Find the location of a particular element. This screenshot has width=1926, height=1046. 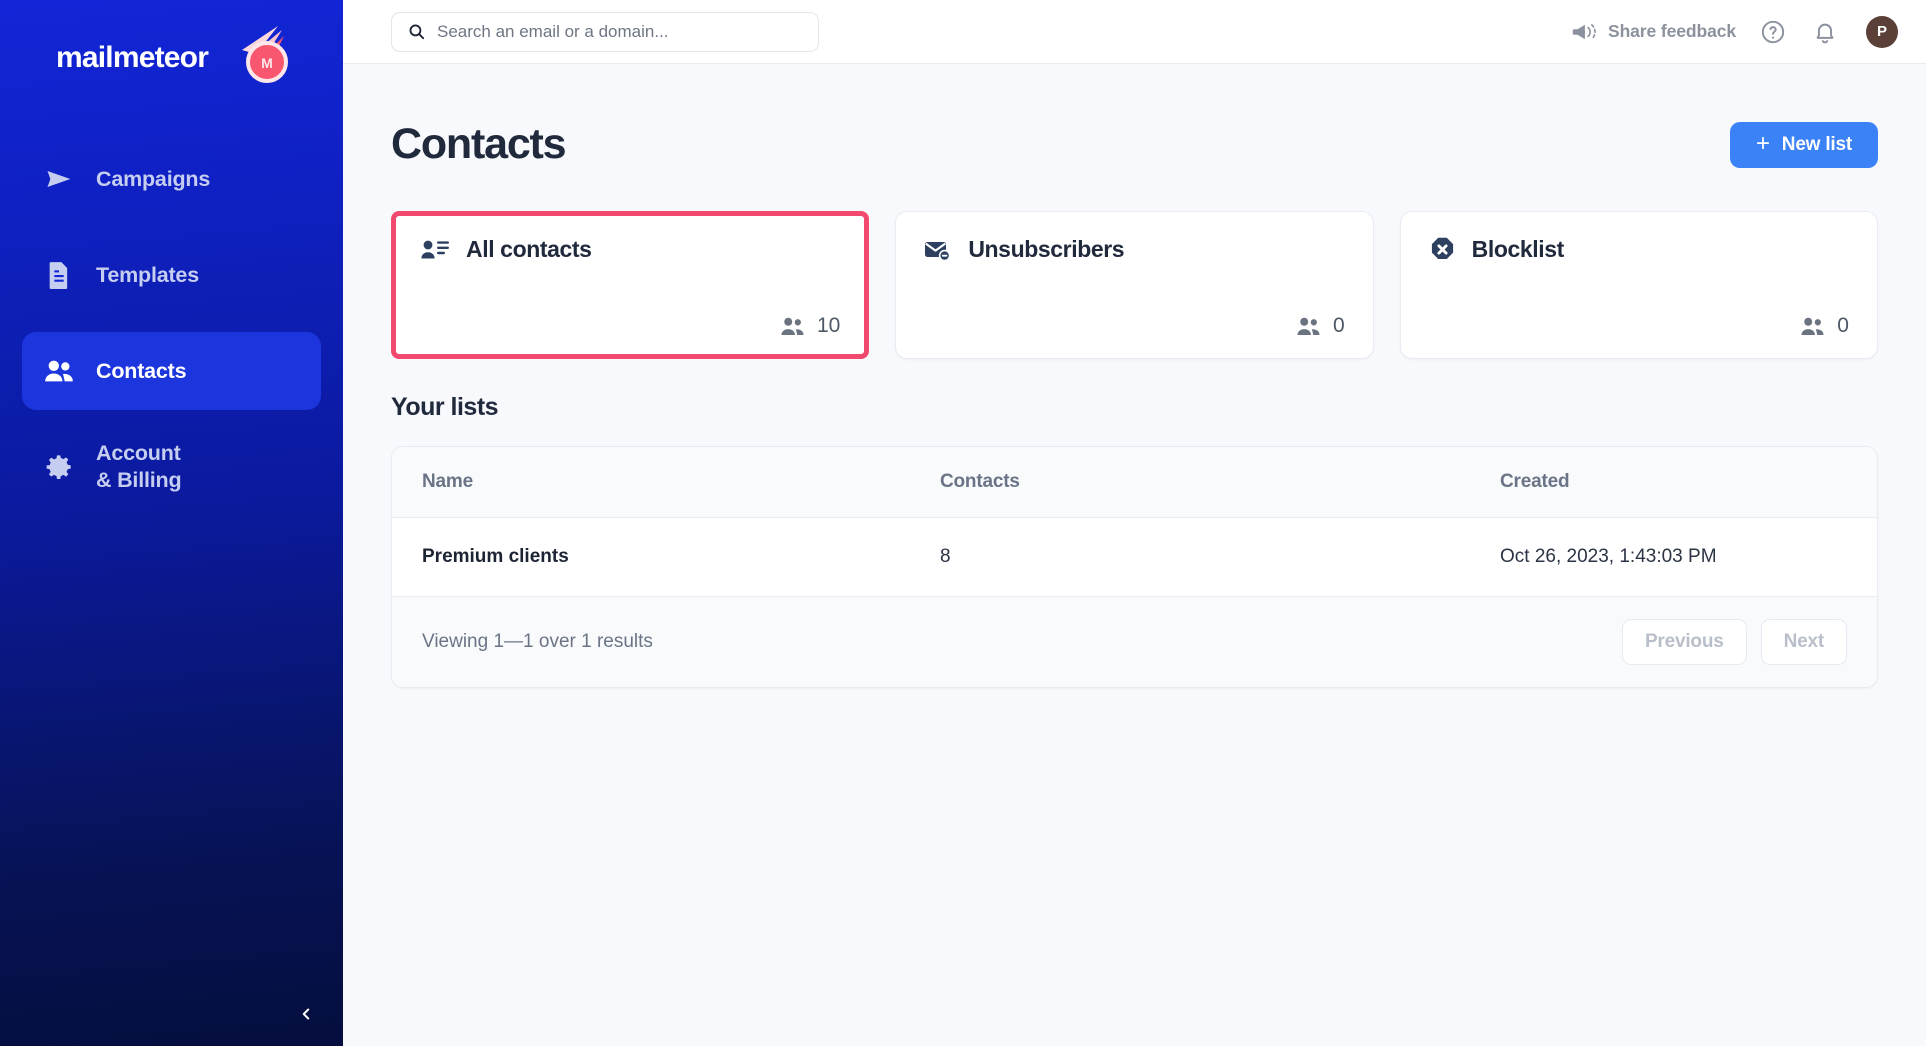

chevron-left-icon is located at coordinates (306, 1014).